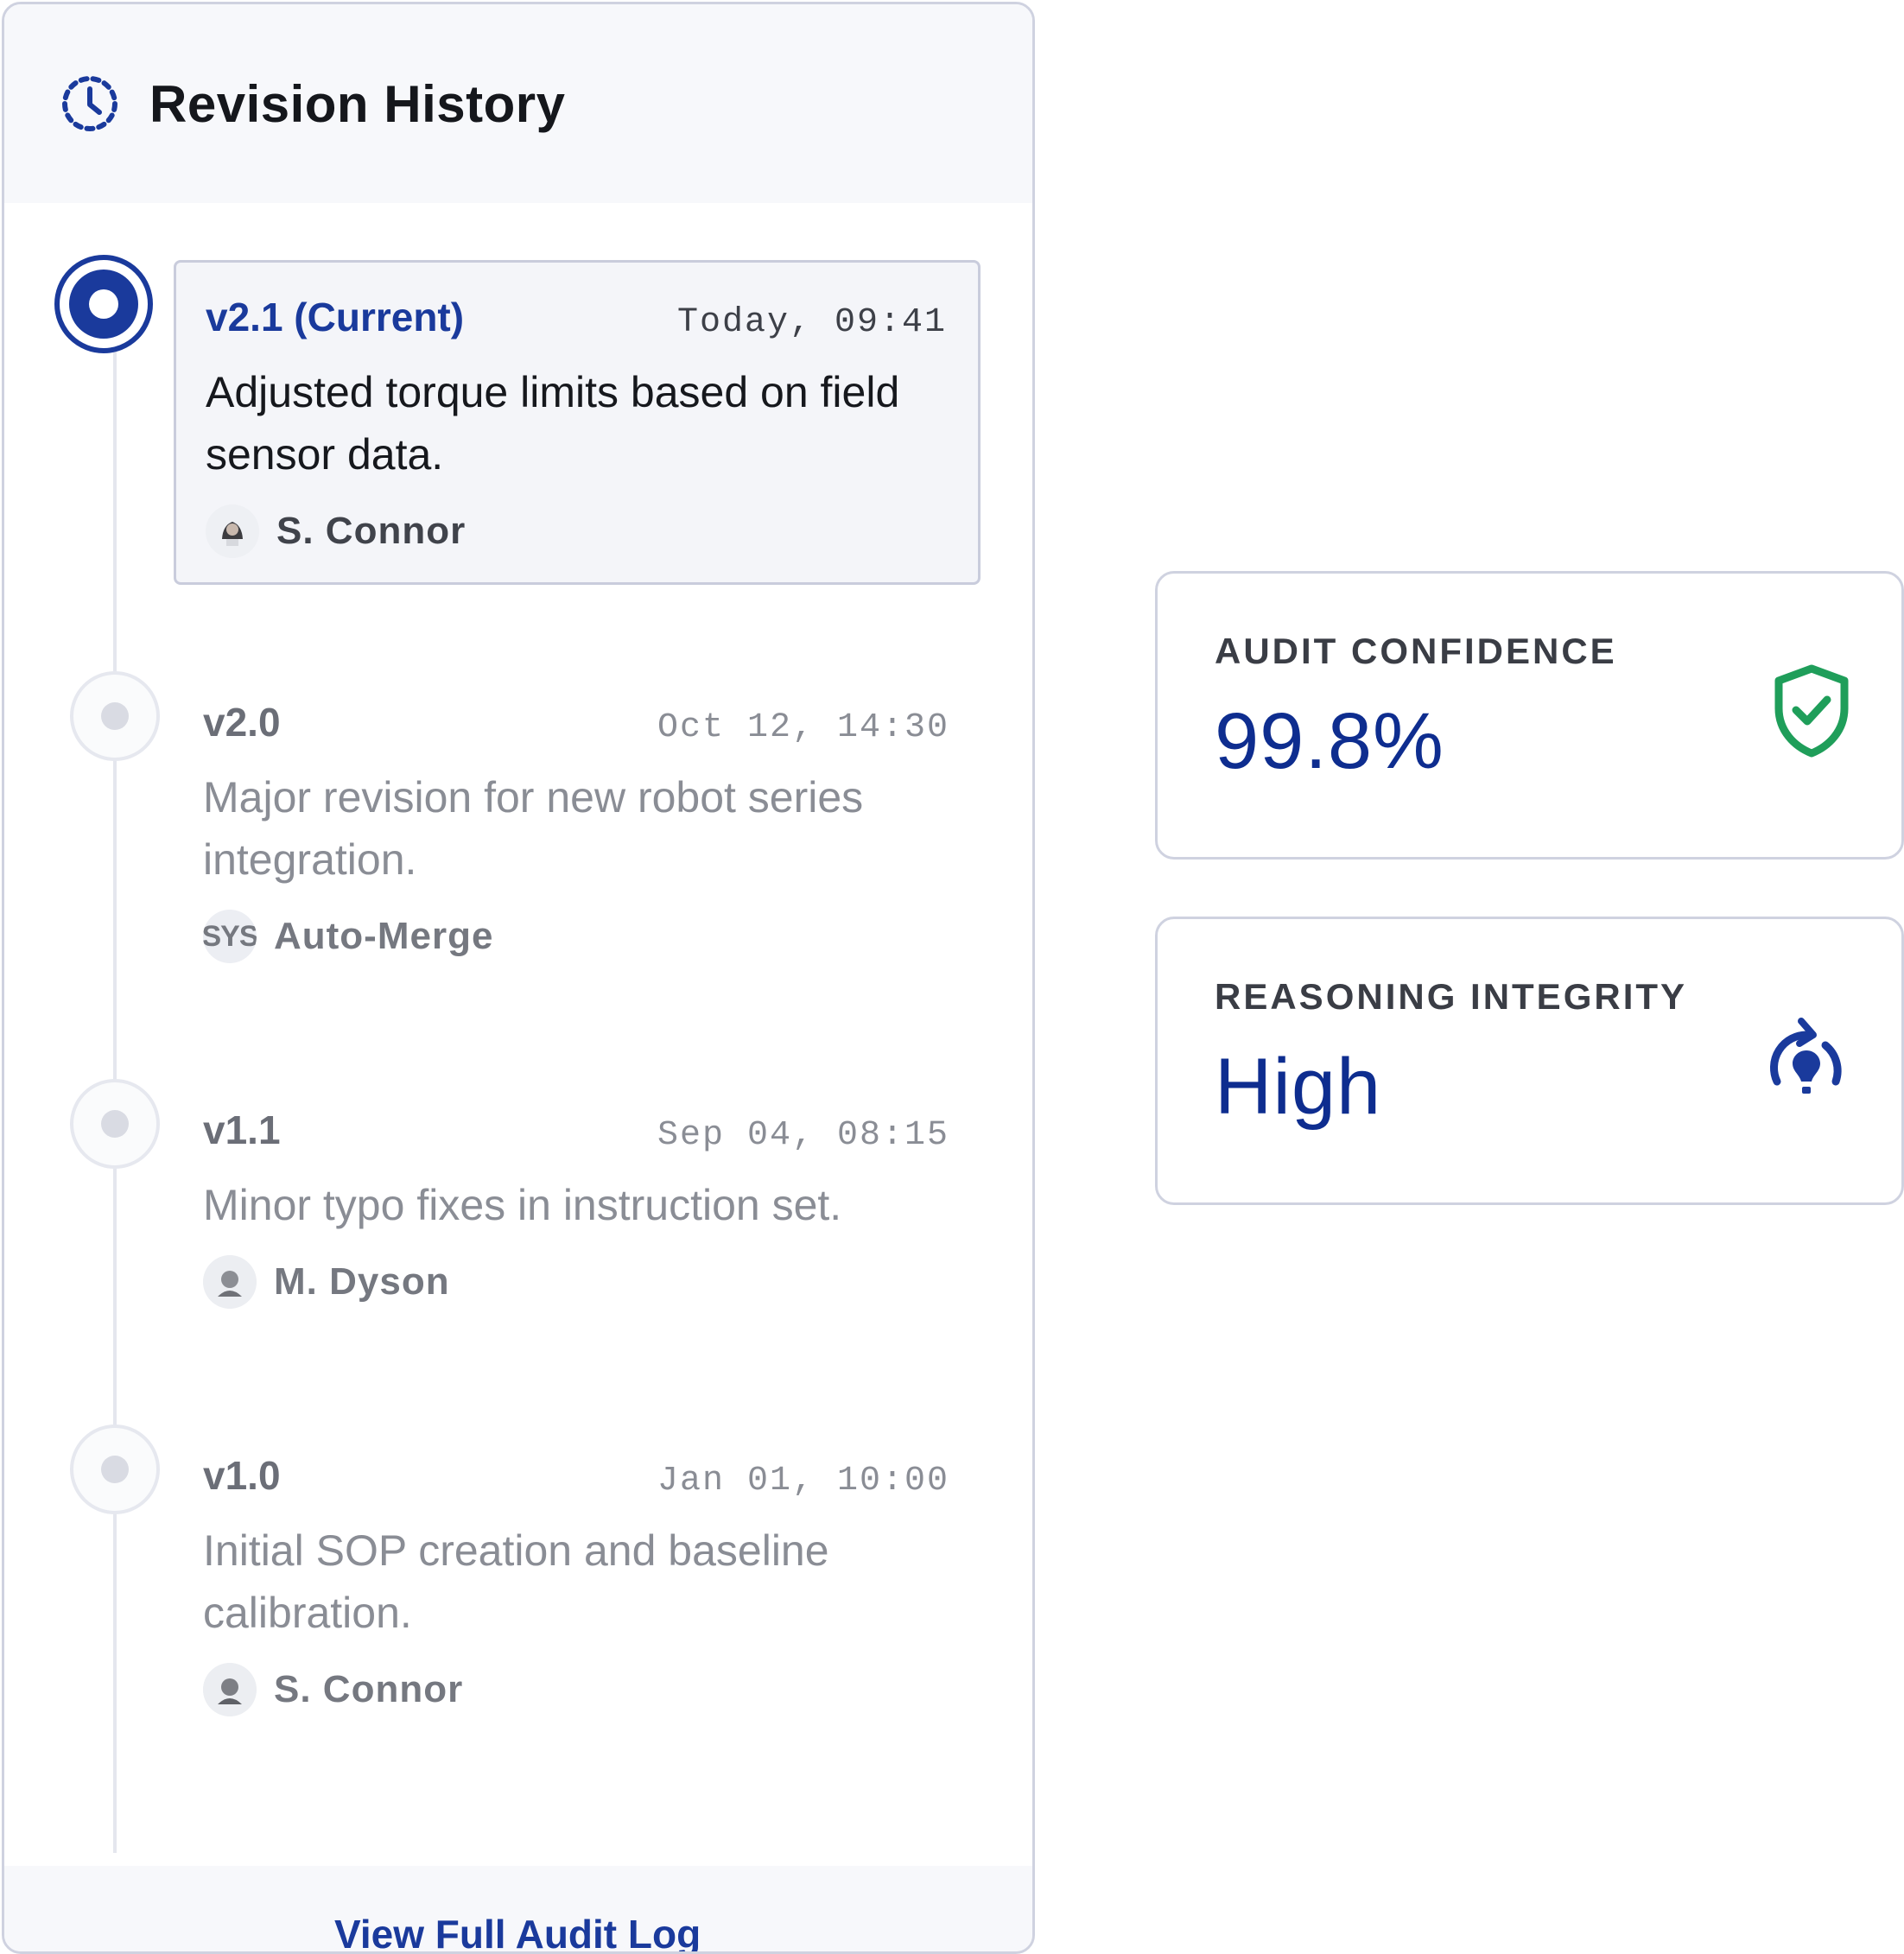 The height and width of the screenshot is (1954, 1904). I want to click on revision-version: v1.0, so click(242, 1475).